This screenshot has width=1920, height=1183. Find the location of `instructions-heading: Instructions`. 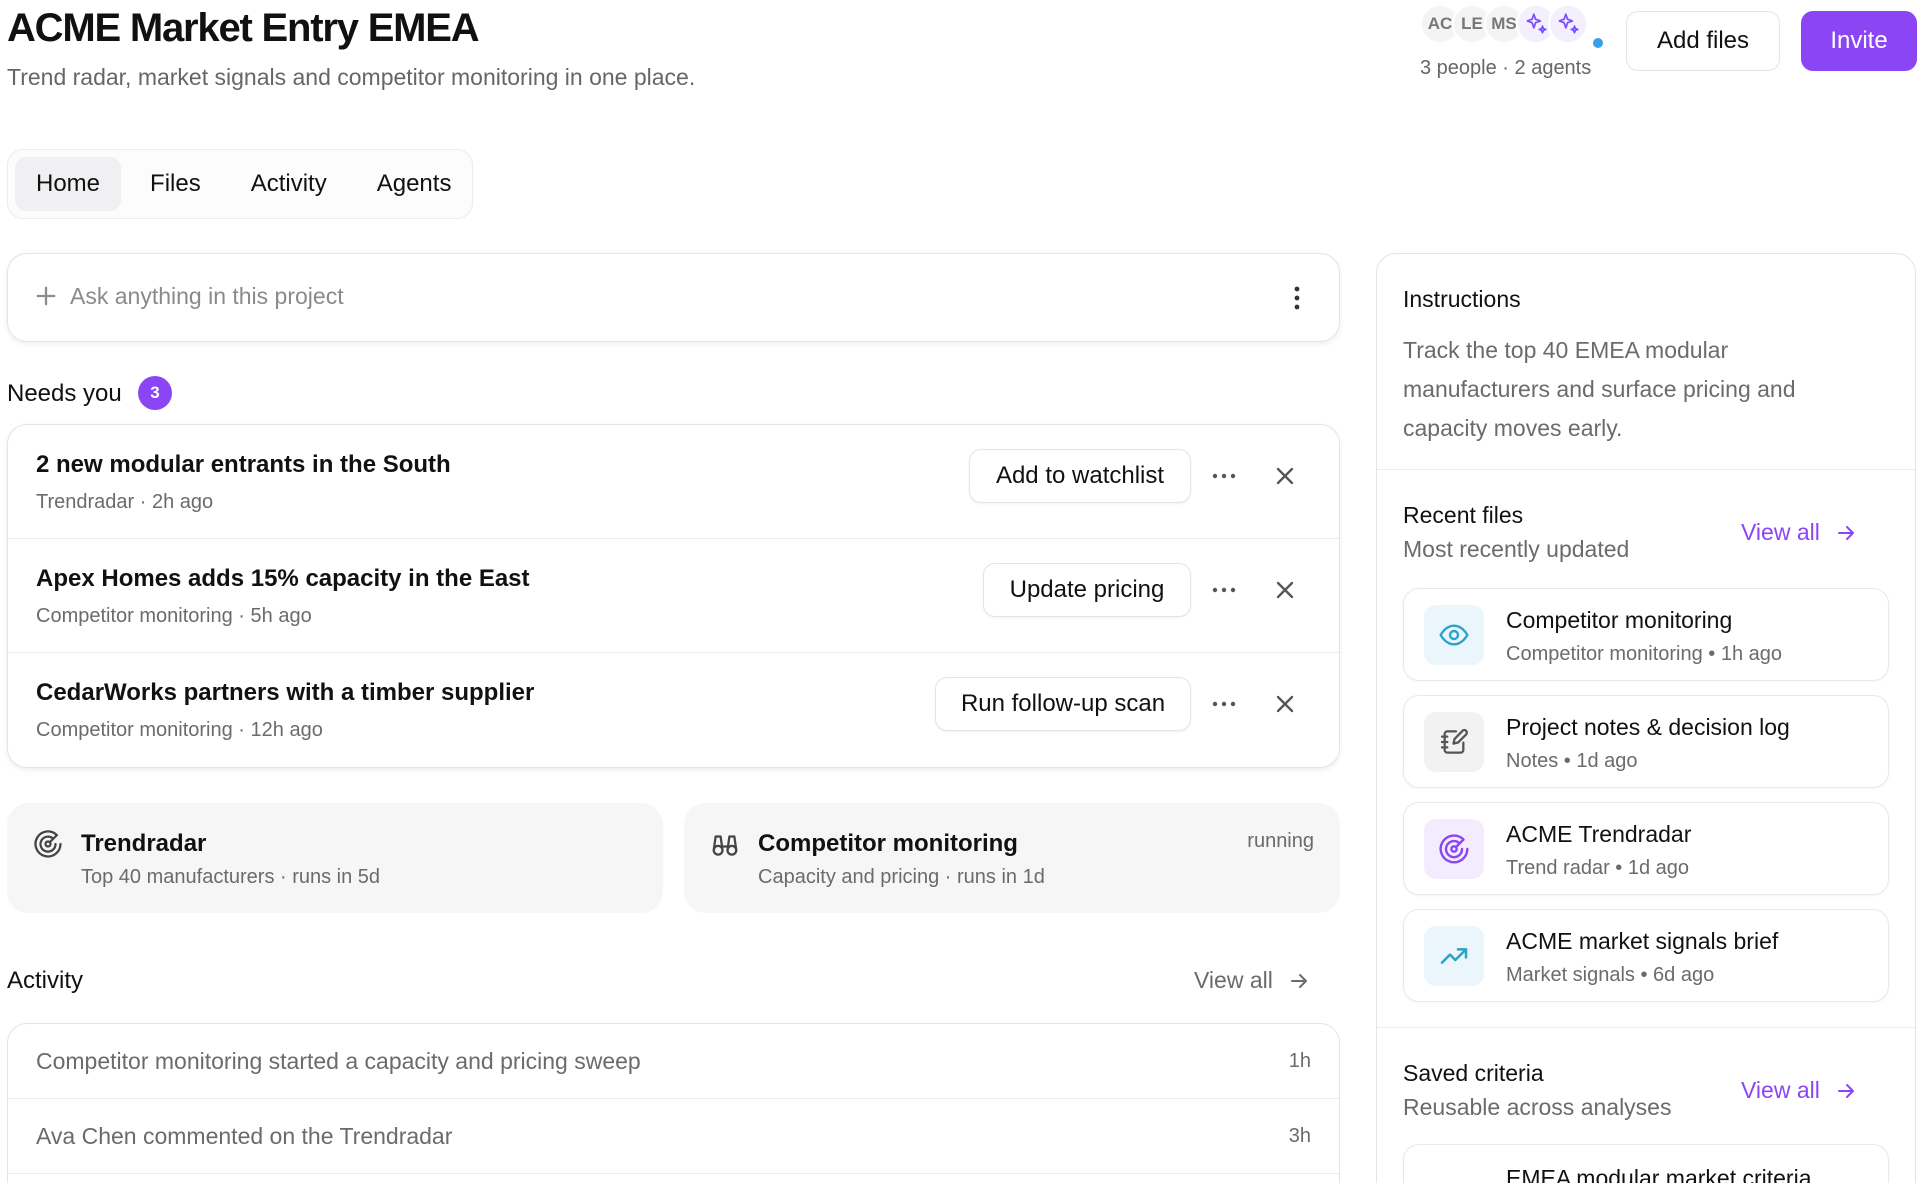

instructions-heading: Instructions is located at coordinates (1462, 299).